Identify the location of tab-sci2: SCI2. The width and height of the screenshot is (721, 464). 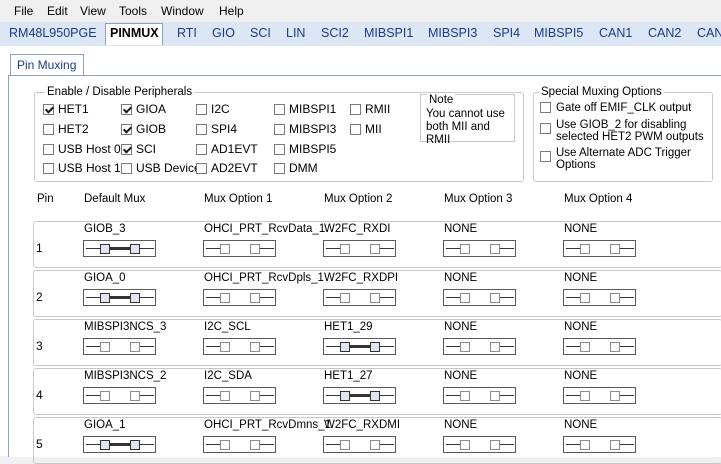
(335, 33).